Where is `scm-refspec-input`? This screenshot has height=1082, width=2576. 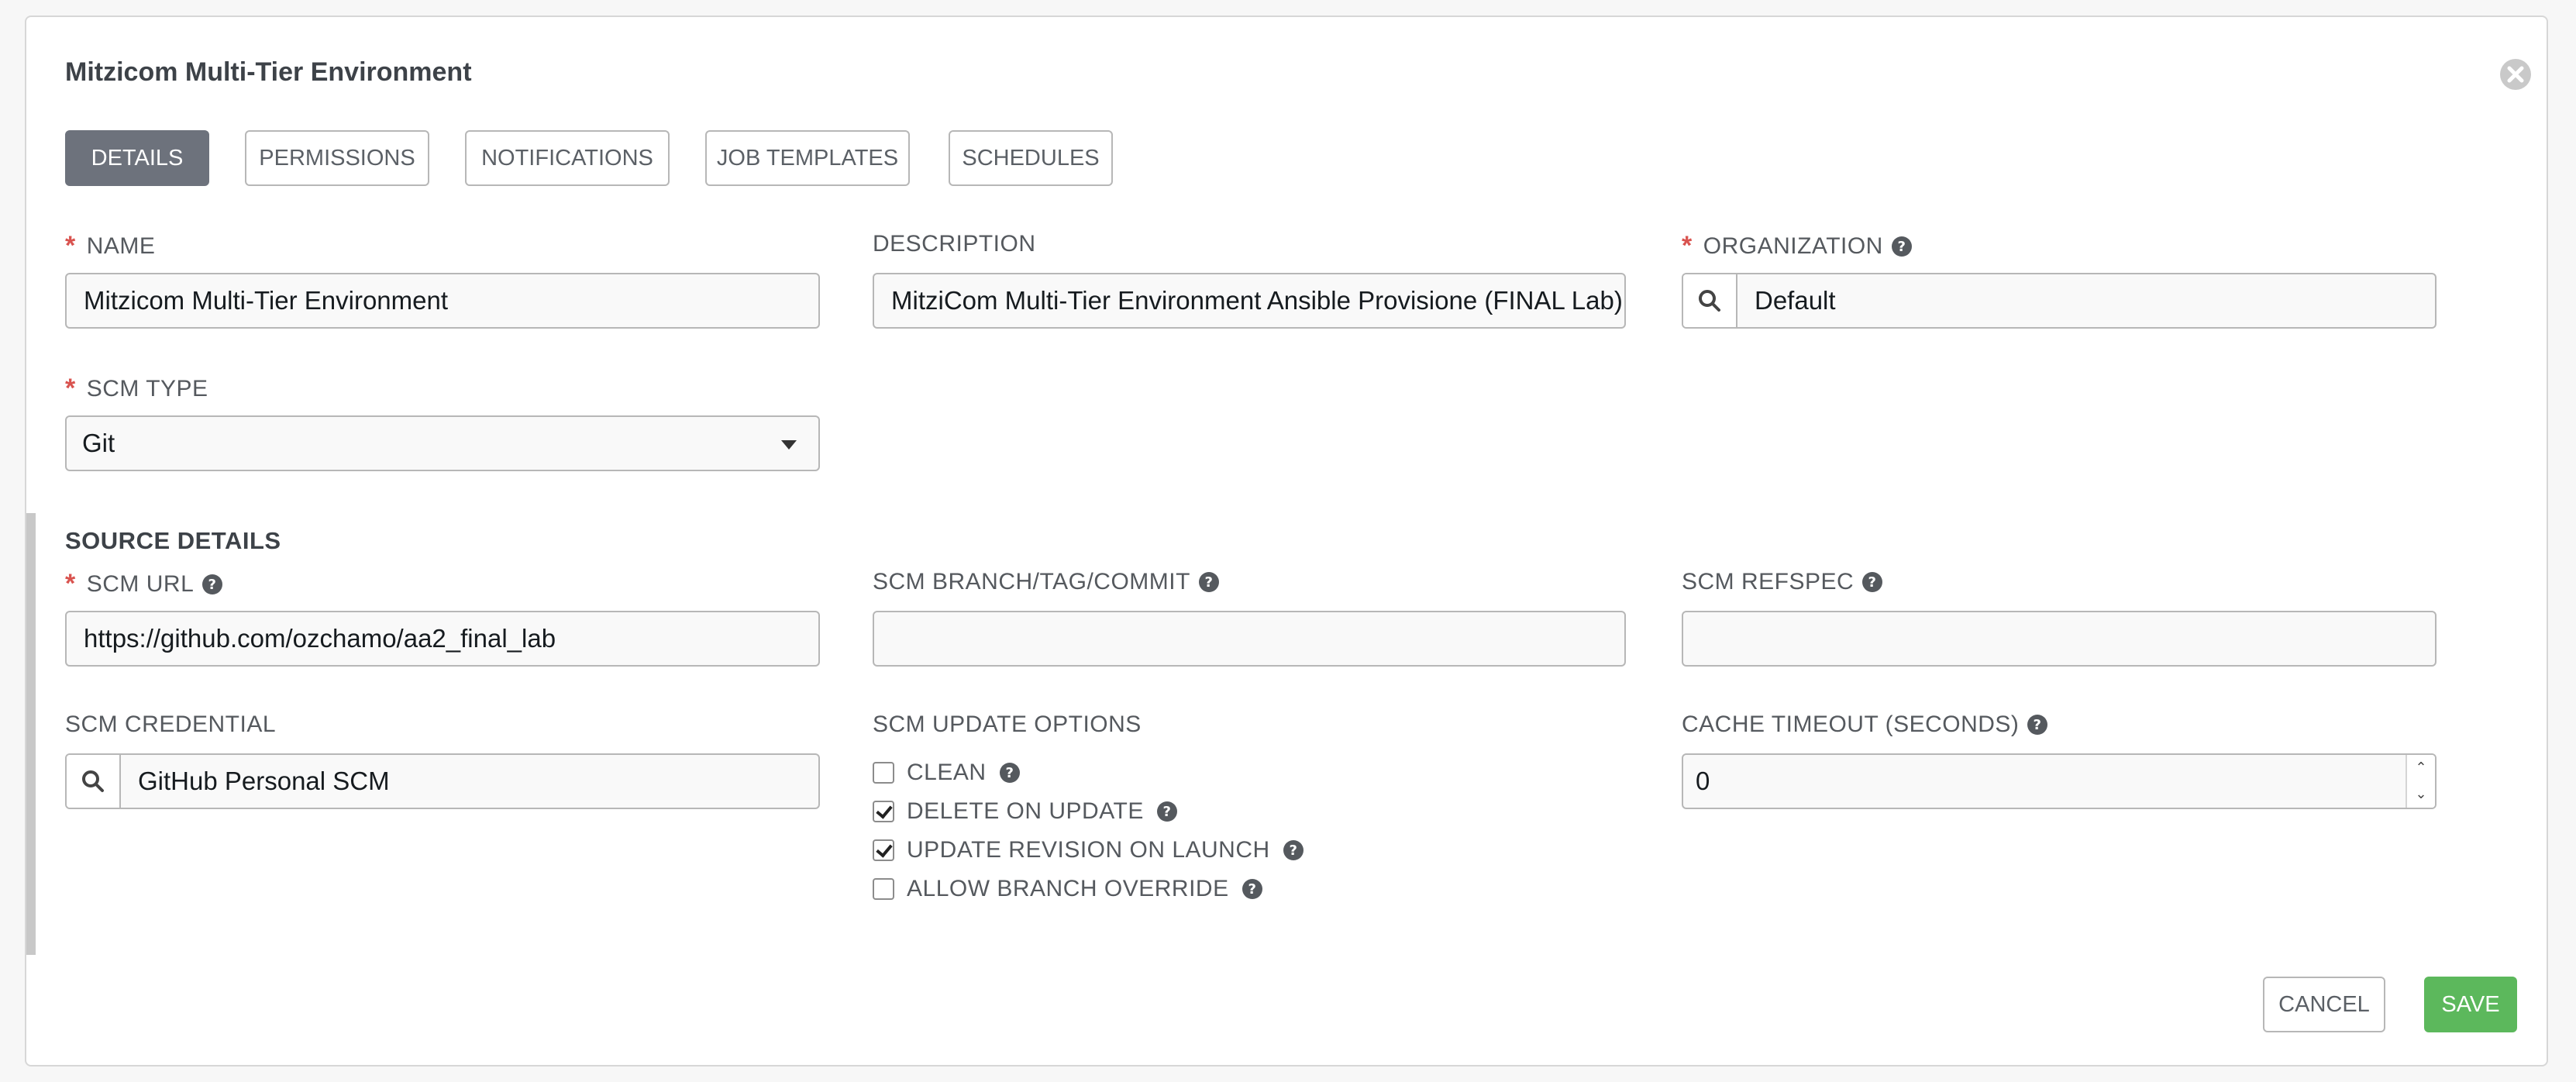 scm-refspec-input is located at coordinates (2059, 639).